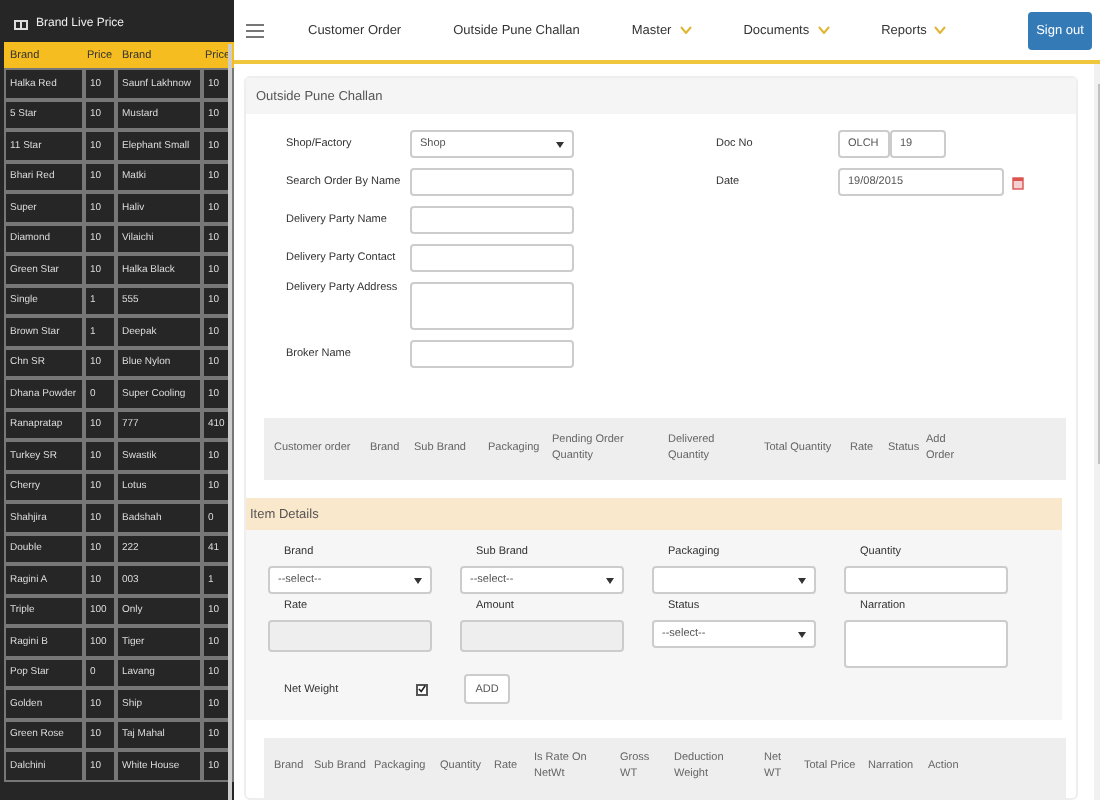 The image size is (1100, 800). Describe the element at coordinates (230, 422) in the screenshot. I see `scrollbar` at that location.